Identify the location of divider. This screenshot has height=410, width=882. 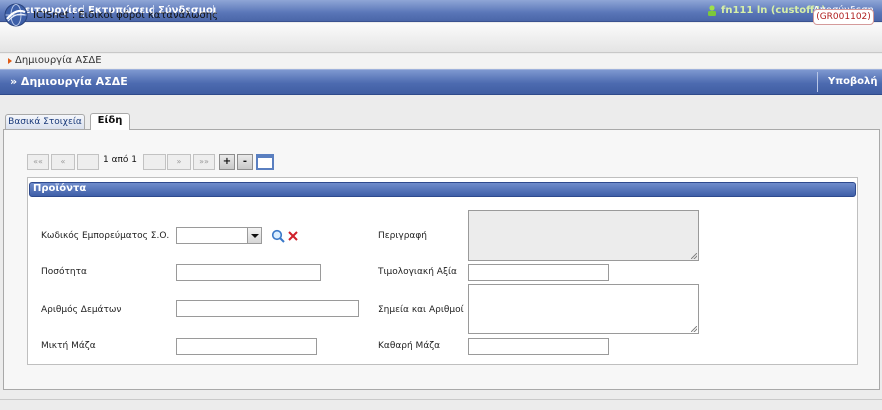
(441, 399).